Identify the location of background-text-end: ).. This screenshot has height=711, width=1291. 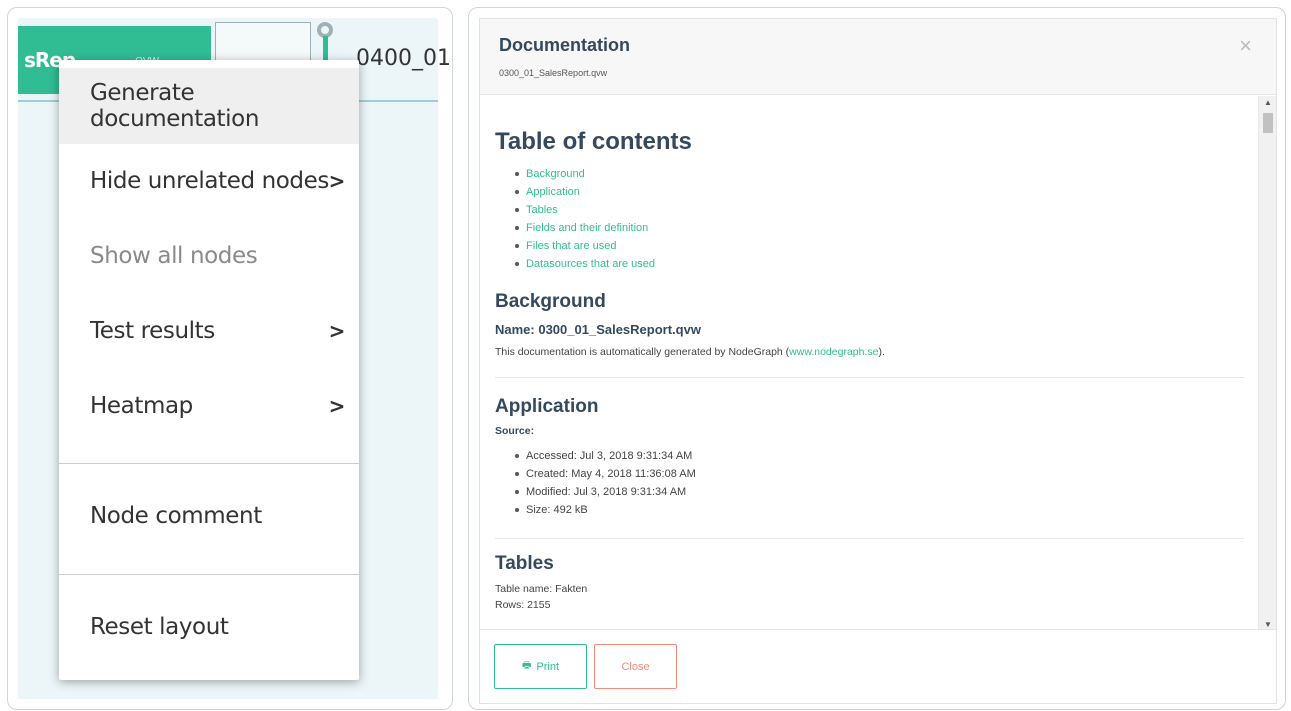
(881, 352).